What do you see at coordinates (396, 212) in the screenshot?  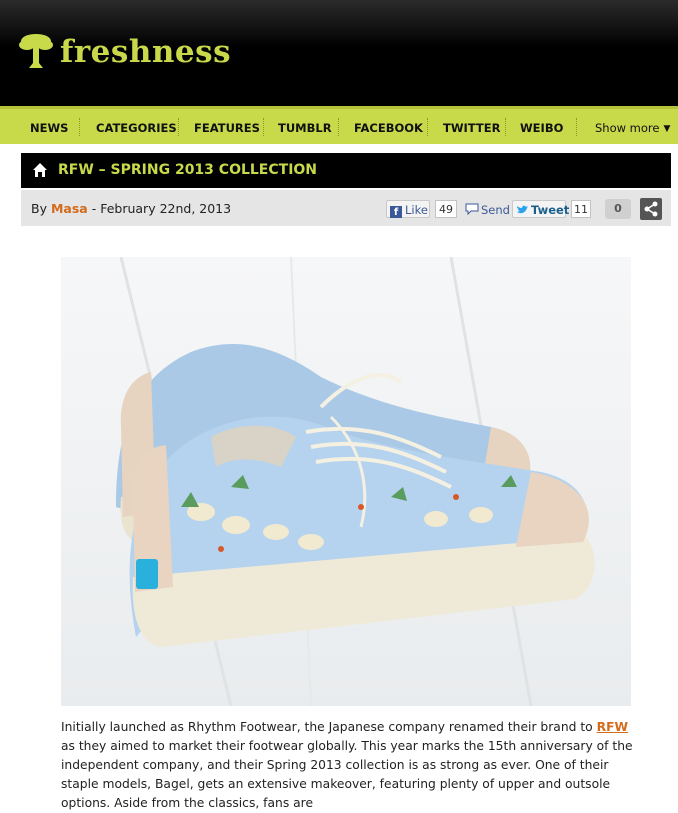 I see `facebook-icon: f` at bounding box center [396, 212].